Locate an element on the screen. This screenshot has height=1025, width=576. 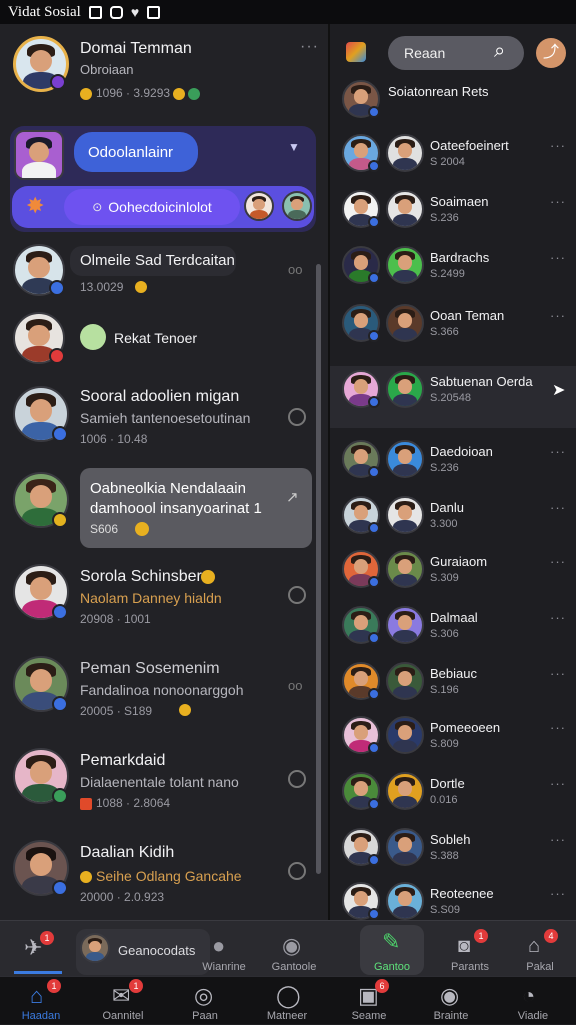
nav-tab-0: ⌂ 1 Haadan is located at coordinates (41, 1001).